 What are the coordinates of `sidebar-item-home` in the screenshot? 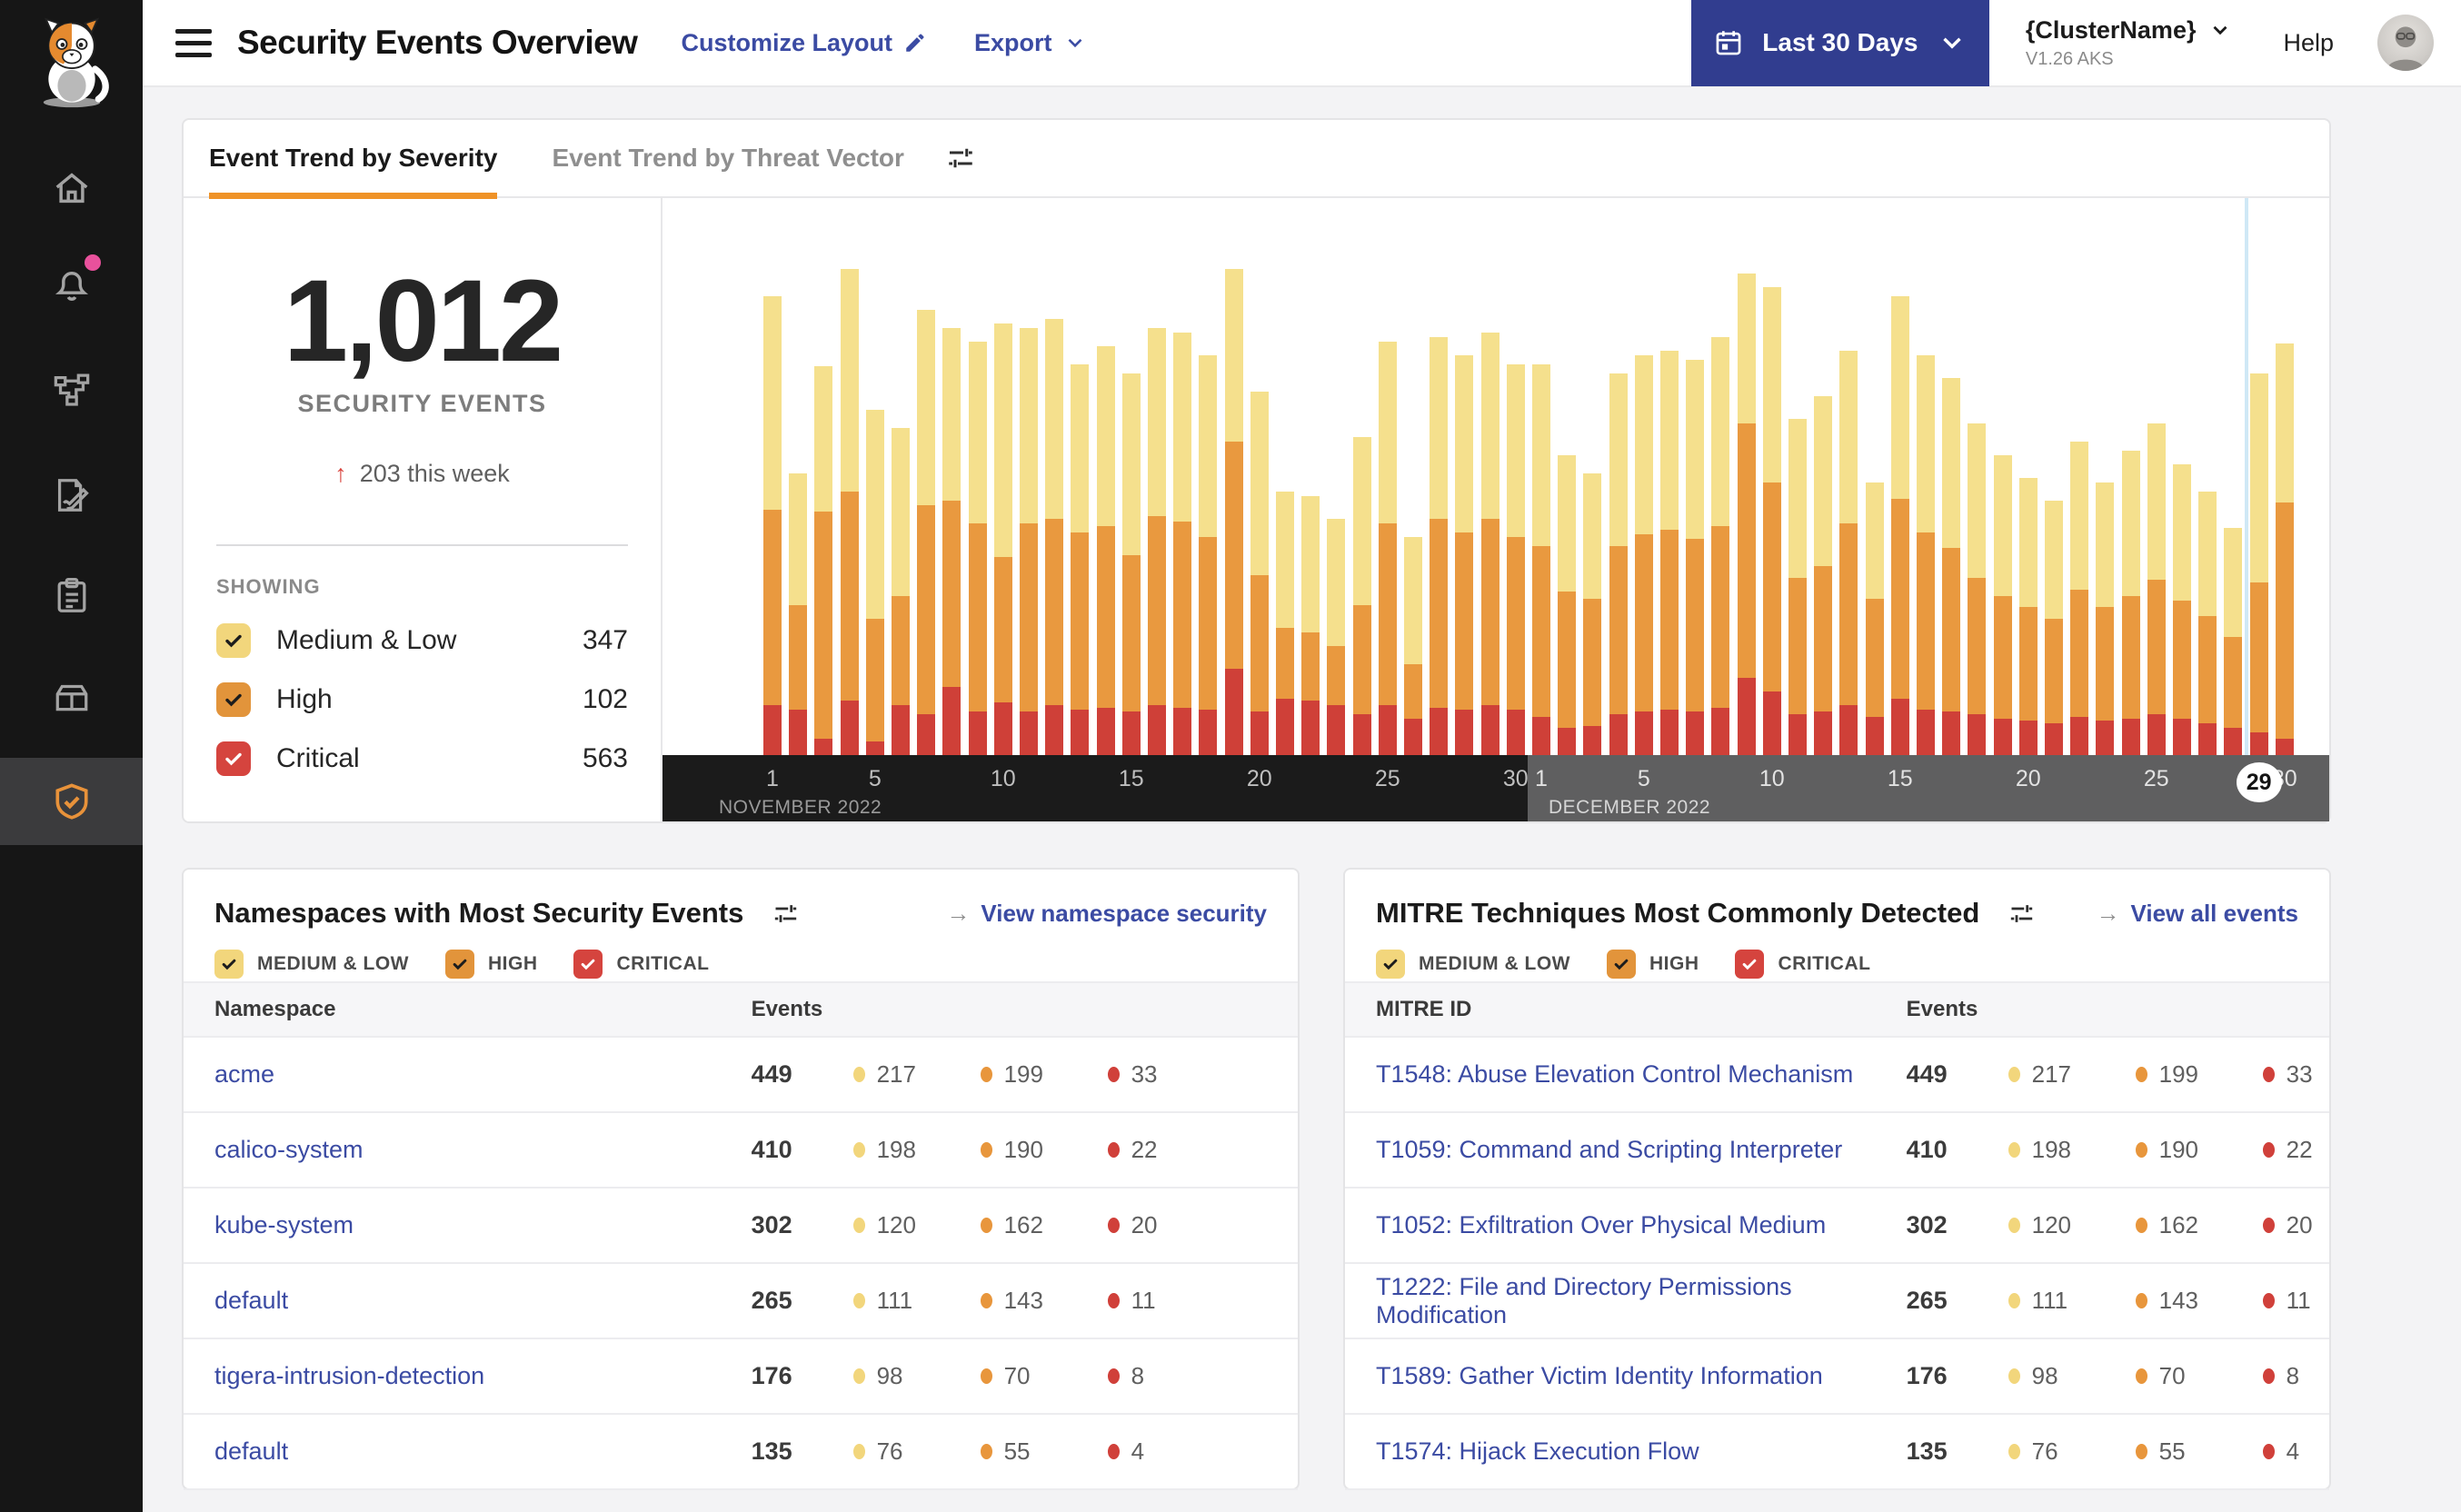 It's located at (71, 188).